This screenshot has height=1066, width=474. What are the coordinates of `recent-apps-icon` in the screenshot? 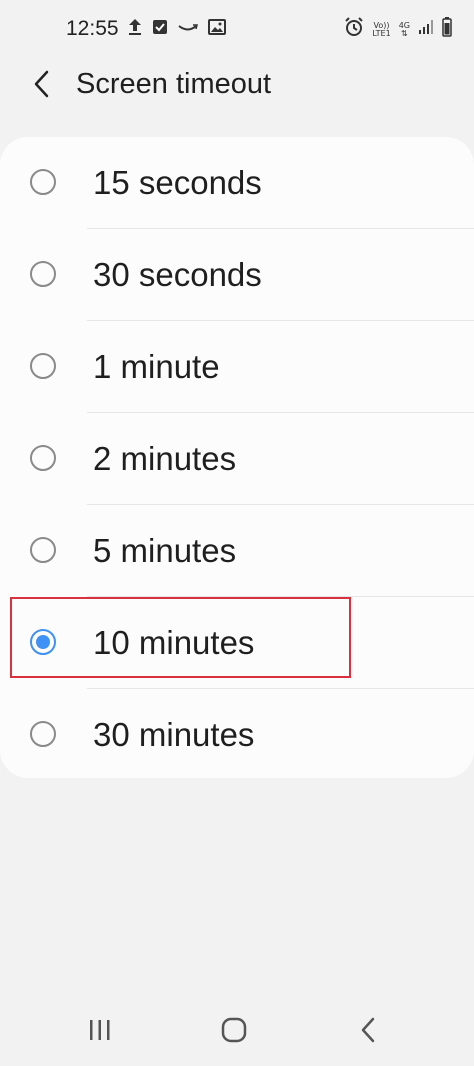 It's located at (100, 1032).